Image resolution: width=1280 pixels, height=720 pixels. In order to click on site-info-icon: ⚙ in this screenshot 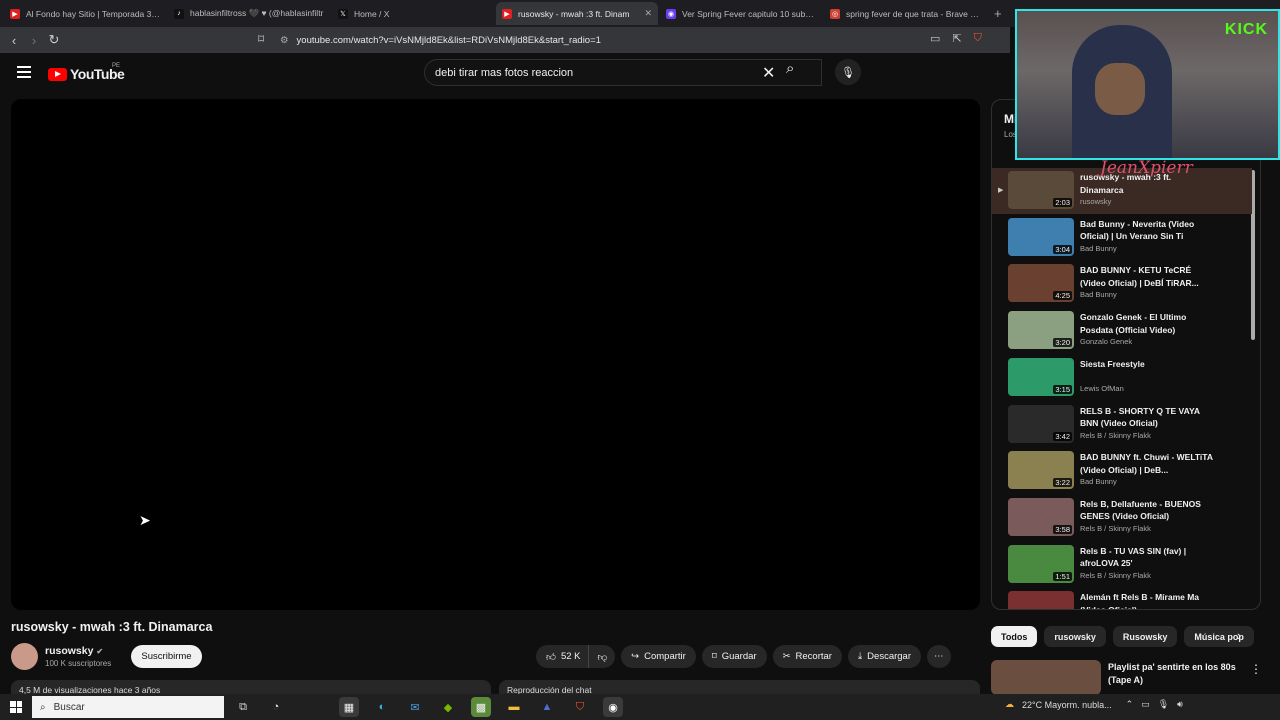, I will do `click(284, 40)`.